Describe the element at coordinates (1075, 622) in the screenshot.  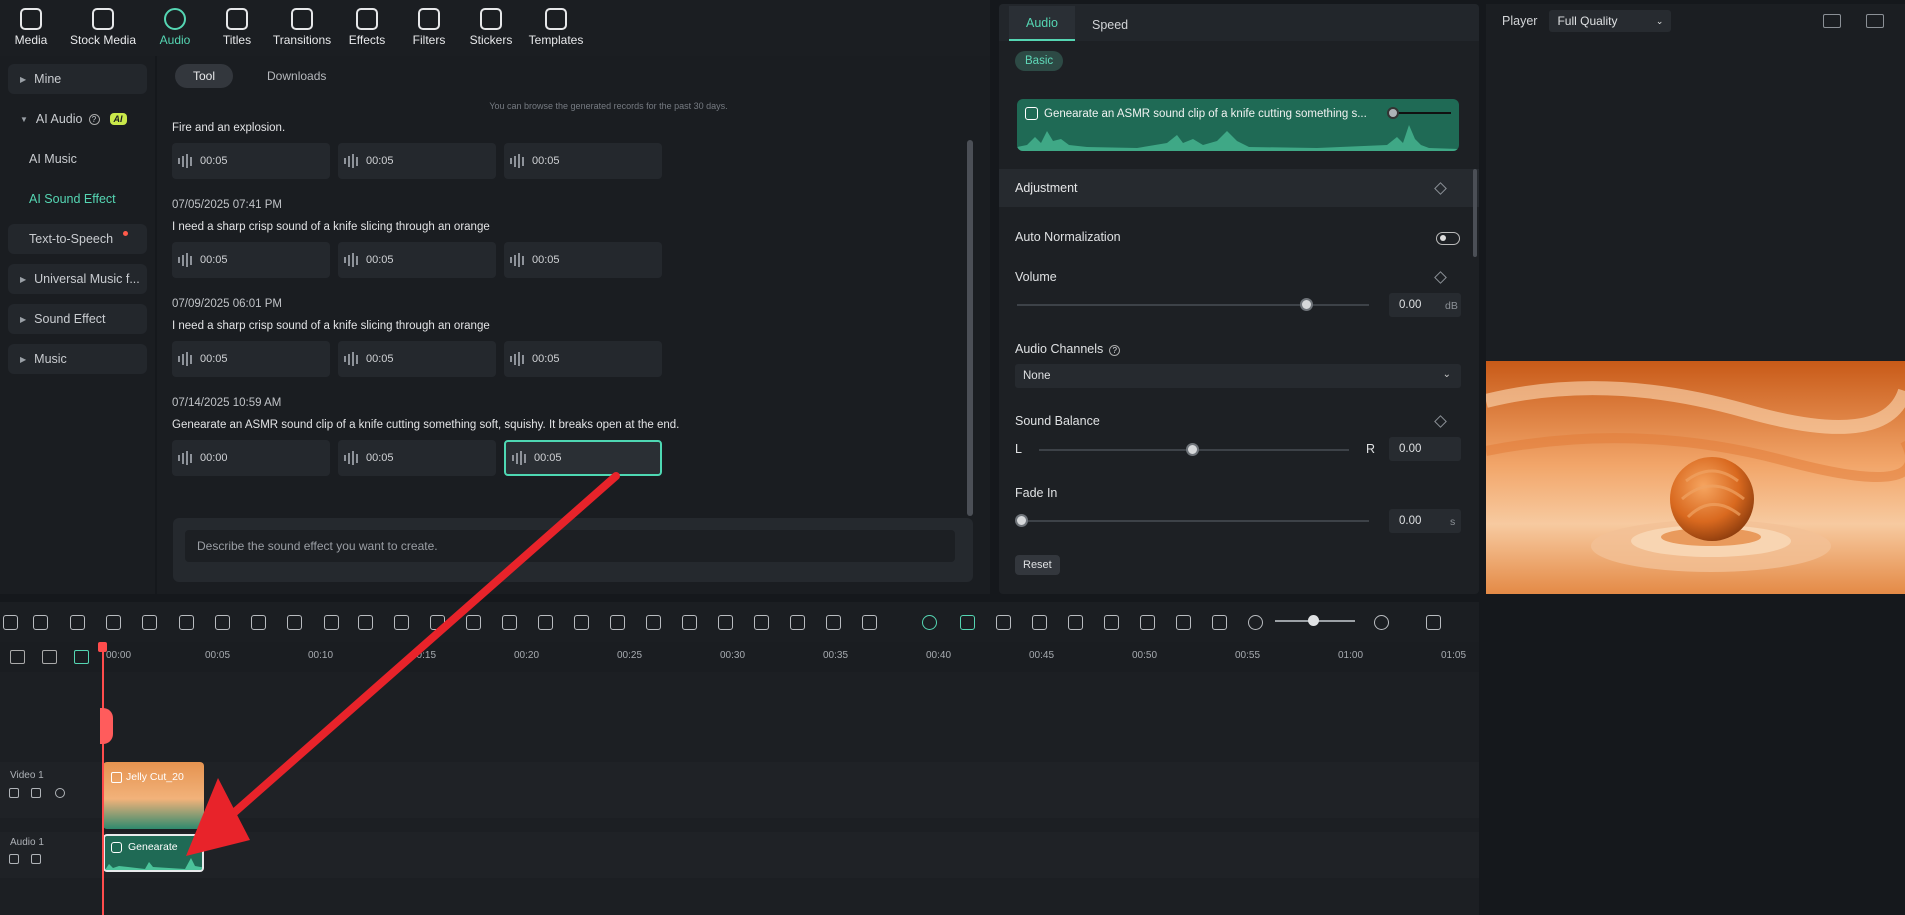
I see `marker-icon` at that location.